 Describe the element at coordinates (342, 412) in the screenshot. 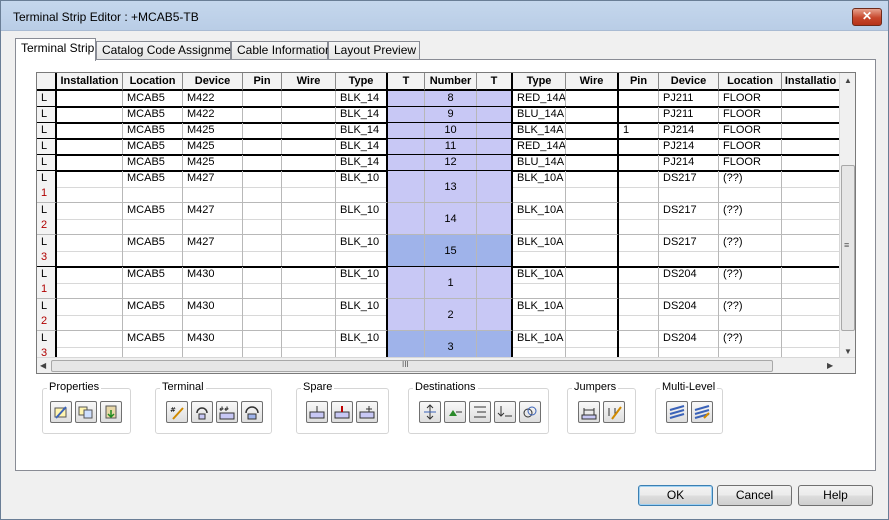

I see `delete-spare-icon` at that location.